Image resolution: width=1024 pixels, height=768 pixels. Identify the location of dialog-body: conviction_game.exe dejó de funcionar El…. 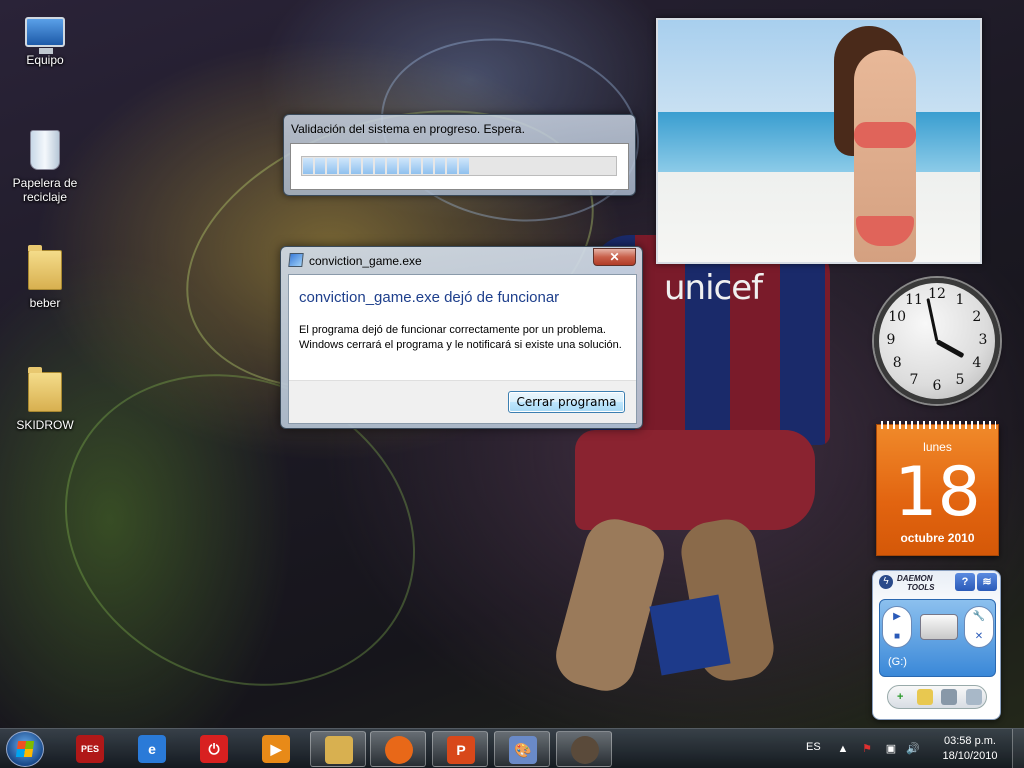
(462, 349).